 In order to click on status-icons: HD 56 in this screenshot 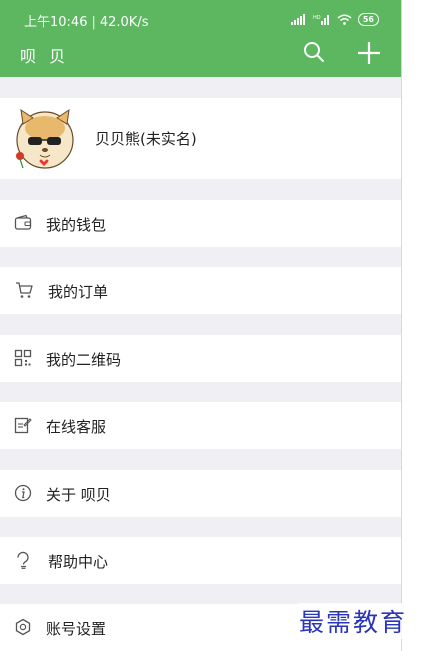, I will do `click(334, 19)`.